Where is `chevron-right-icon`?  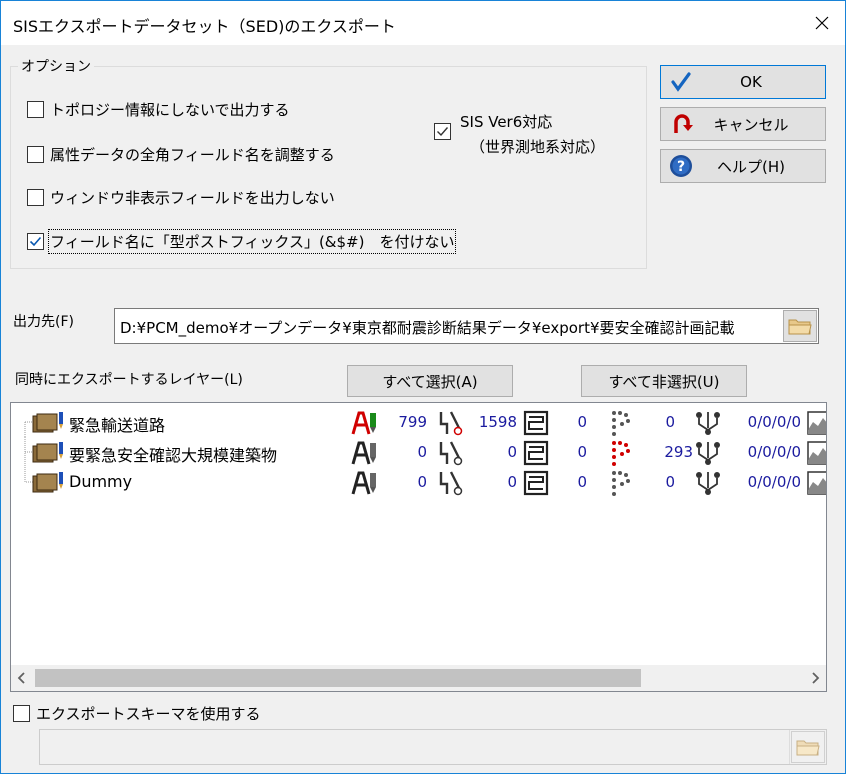
chevron-right-icon is located at coordinates (816, 678).